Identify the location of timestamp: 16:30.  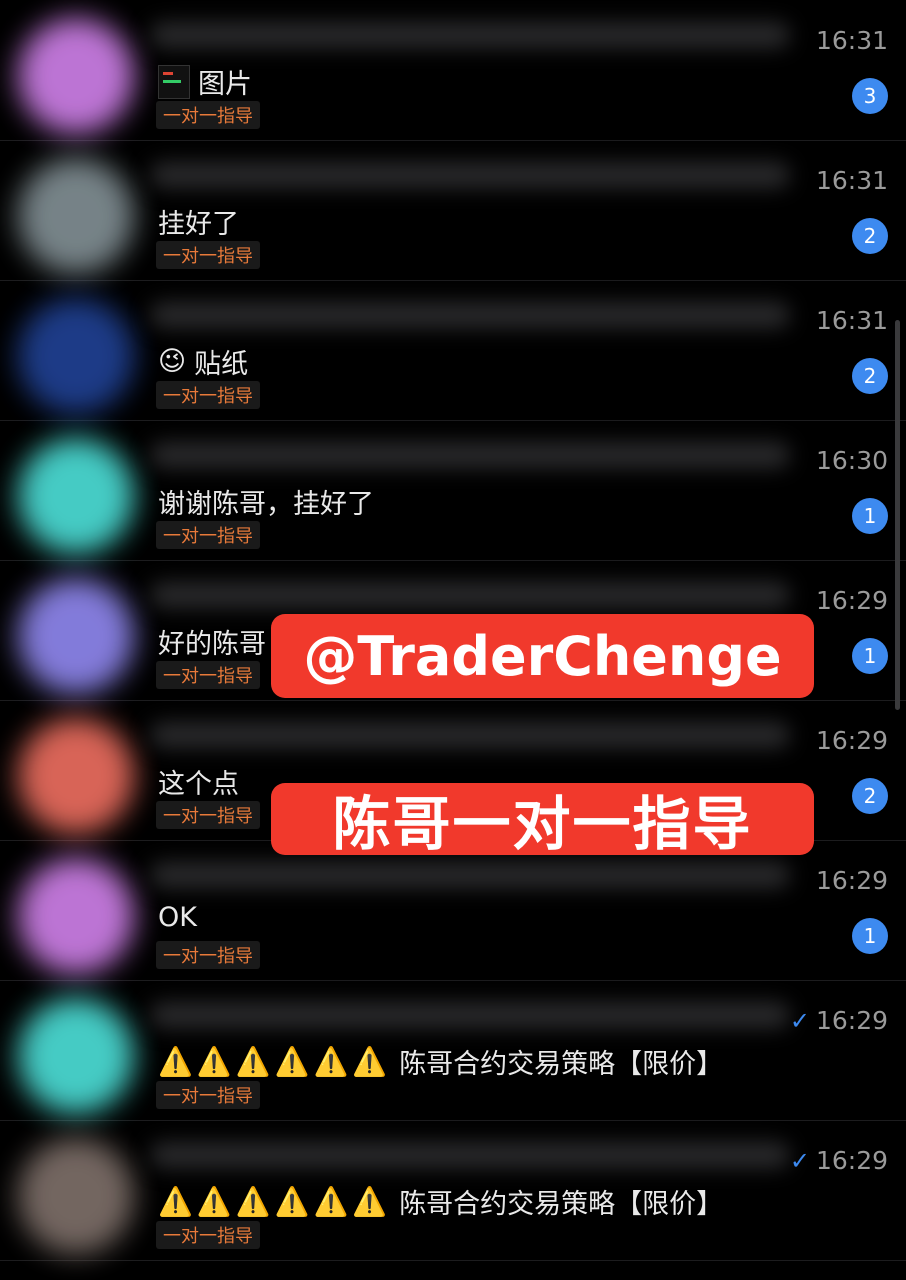
(852, 460).